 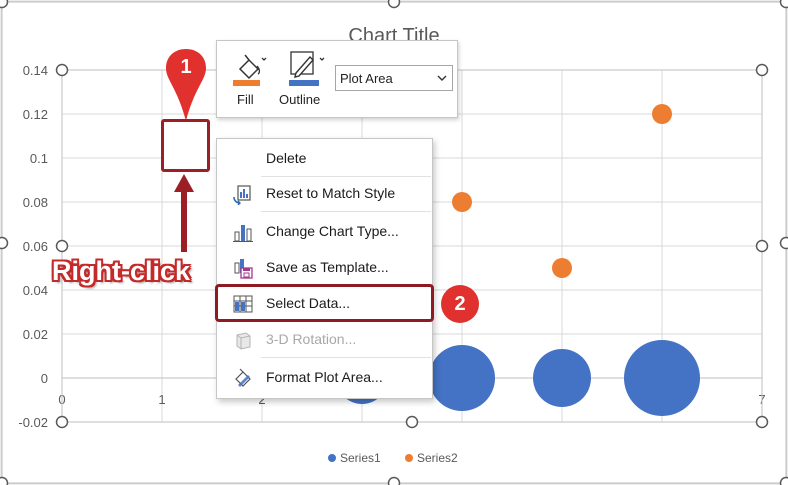 I want to click on right-click-label: Right-click, so click(x=121, y=271).